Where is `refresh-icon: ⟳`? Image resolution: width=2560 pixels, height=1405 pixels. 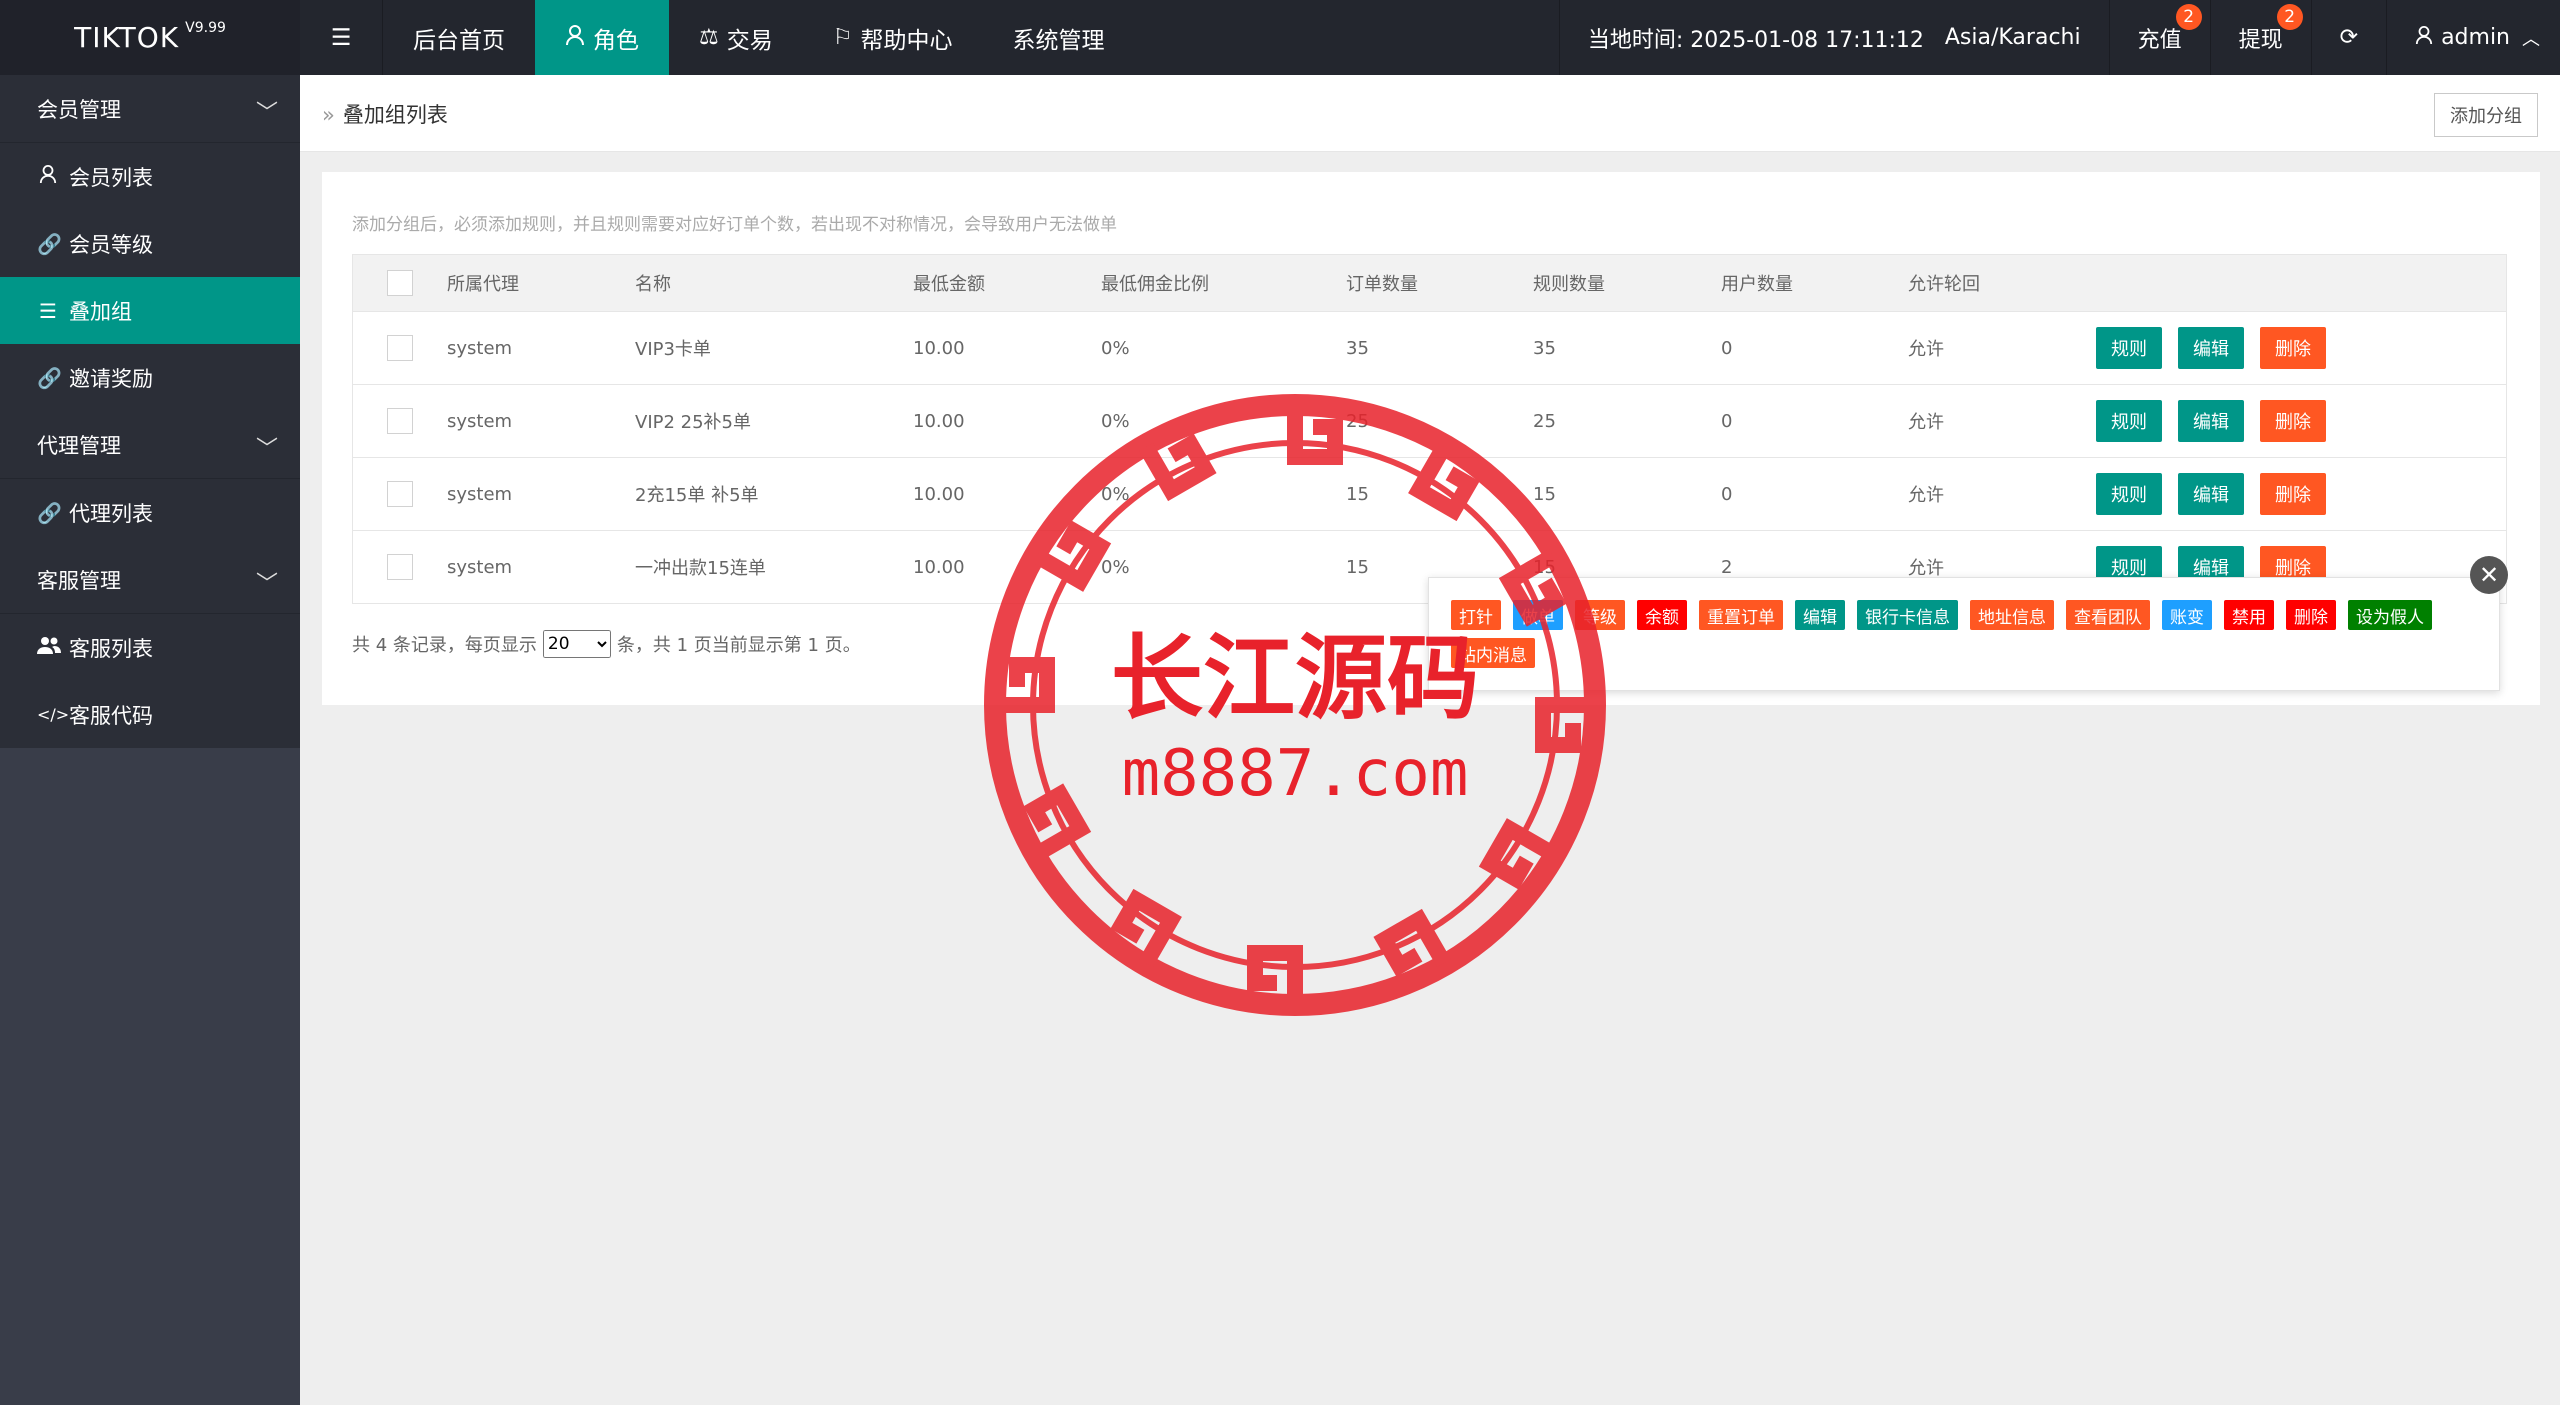
refresh-icon: ⟳ is located at coordinates (2349, 37).